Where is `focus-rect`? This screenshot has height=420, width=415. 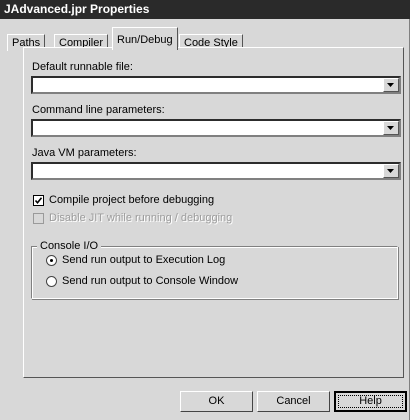
focus-rect is located at coordinates (370, 401).